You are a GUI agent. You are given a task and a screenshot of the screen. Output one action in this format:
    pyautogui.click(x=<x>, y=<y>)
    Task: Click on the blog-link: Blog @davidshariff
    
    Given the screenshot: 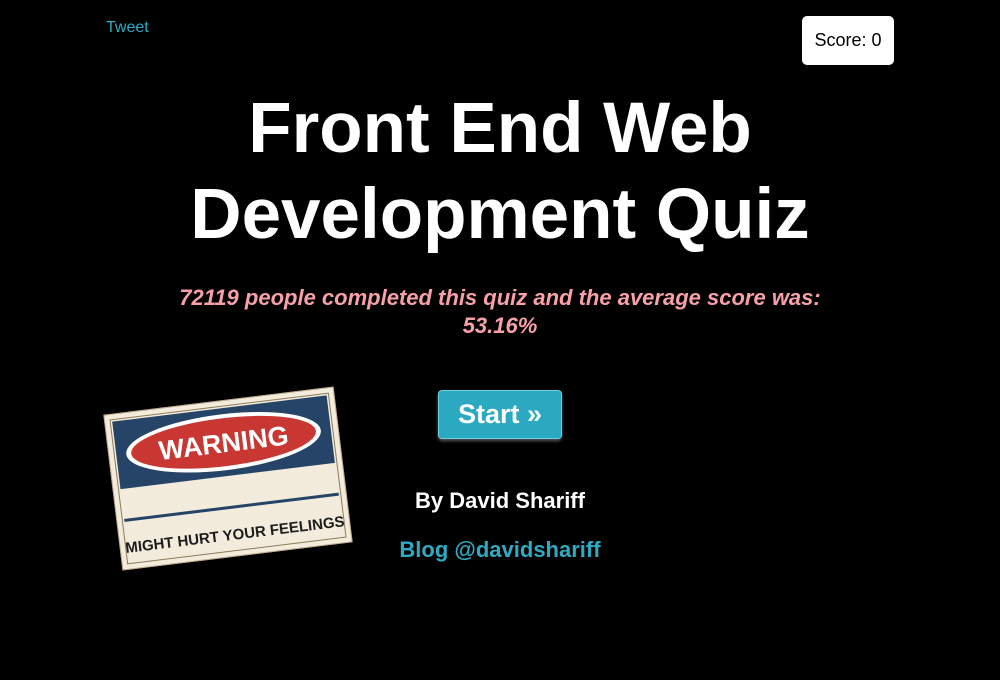 What is the action you would take?
    pyautogui.click(x=499, y=549)
    